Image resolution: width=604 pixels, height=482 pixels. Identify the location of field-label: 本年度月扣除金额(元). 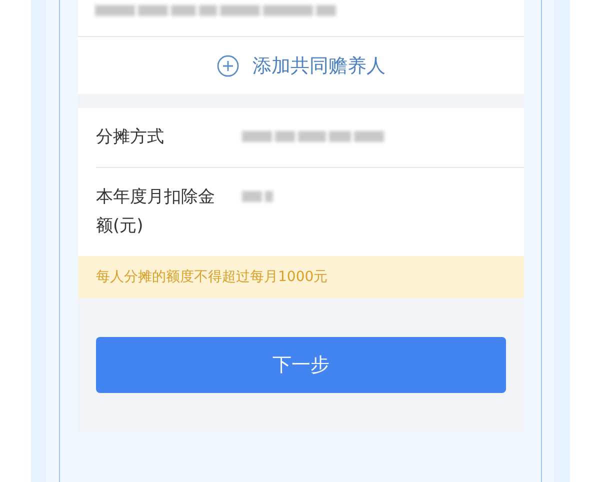
(156, 212).